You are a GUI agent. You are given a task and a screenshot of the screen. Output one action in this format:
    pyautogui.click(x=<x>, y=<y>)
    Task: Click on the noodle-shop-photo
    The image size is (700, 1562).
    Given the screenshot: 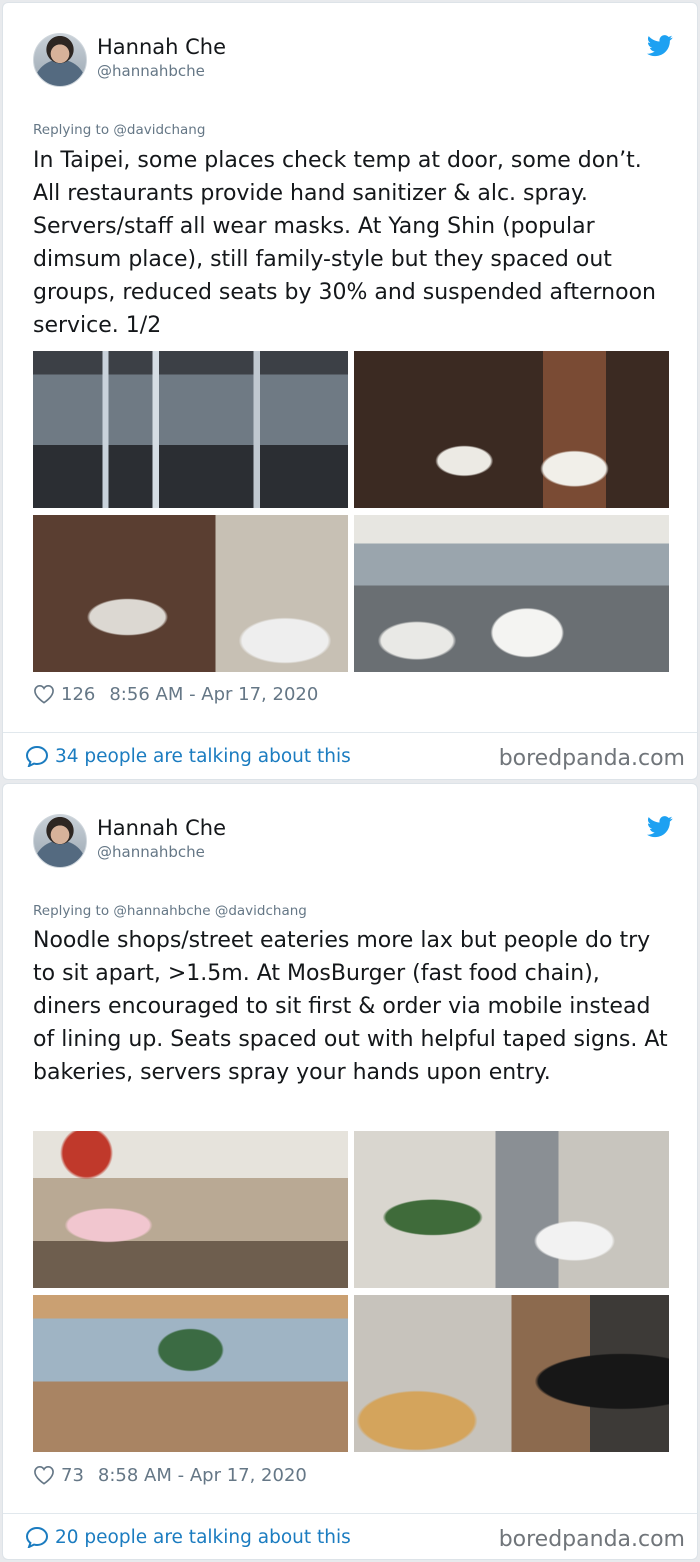 What is the action you would take?
    pyautogui.click(x=190, y=1209)
    